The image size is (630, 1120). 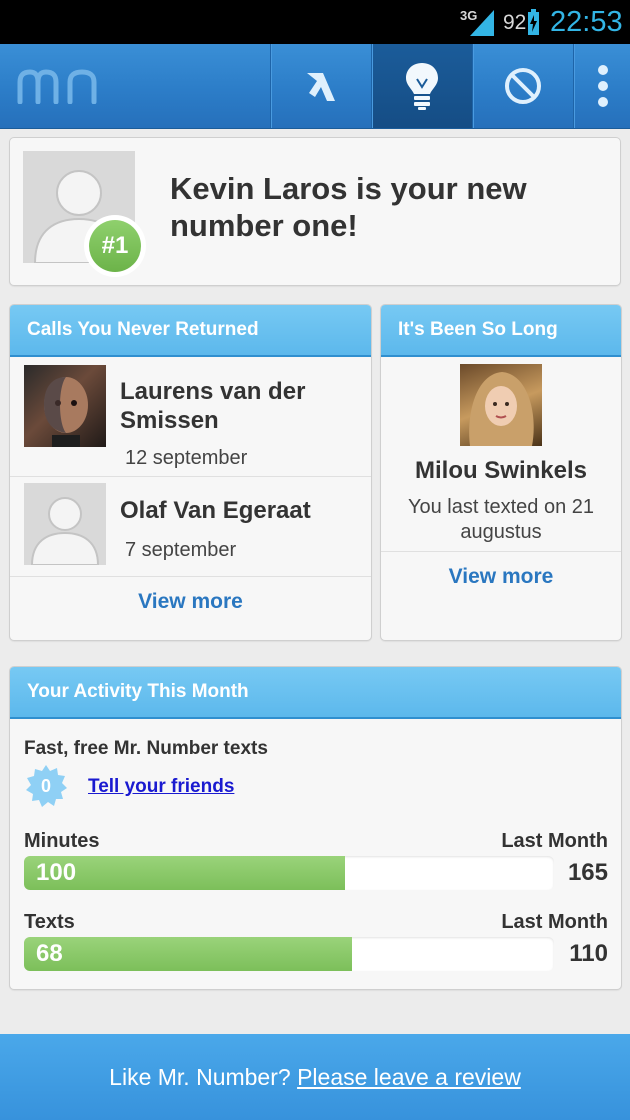 I want to click on number-one-message: Kevin Laros is your new number one!, so click(x=348, y=207).